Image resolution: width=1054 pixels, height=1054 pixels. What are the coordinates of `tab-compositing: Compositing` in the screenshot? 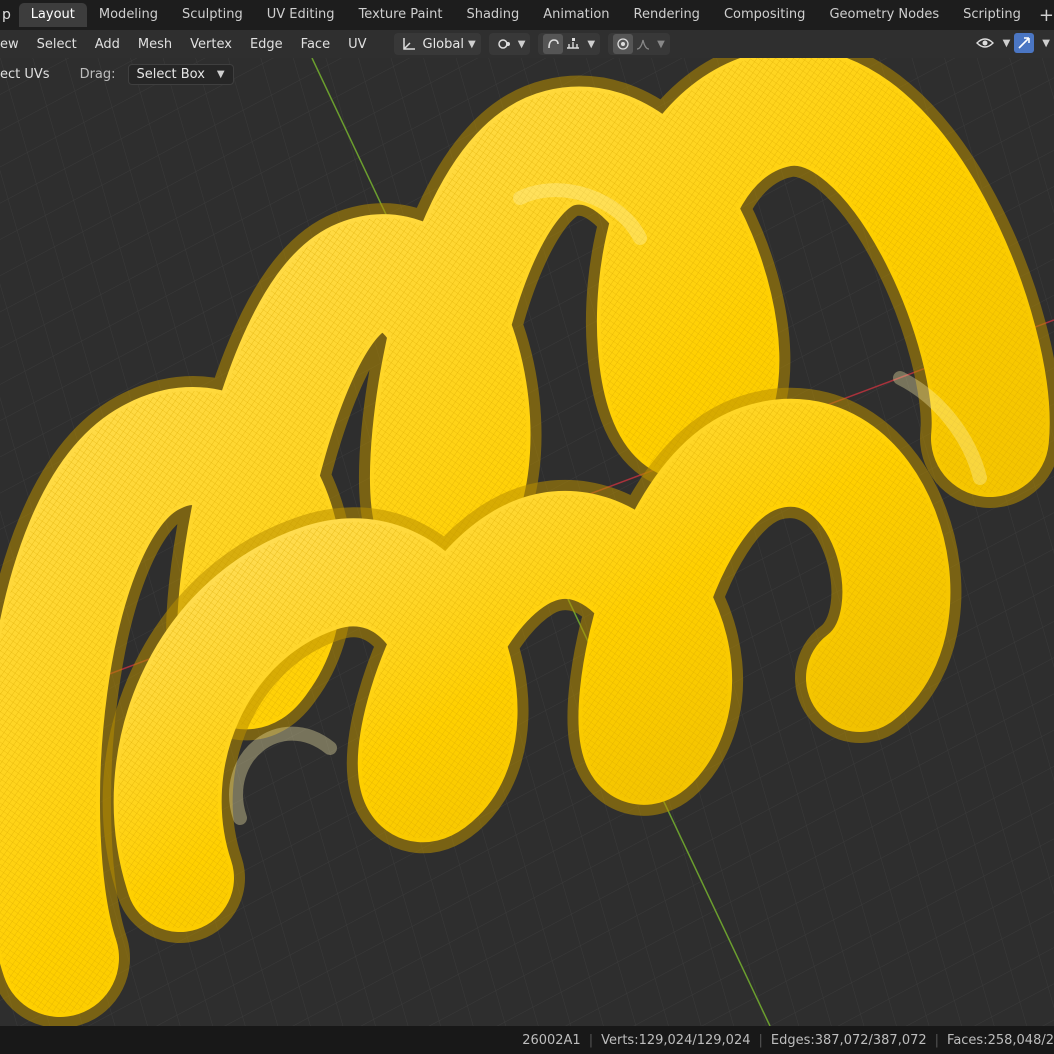 It's located at (765, 15).